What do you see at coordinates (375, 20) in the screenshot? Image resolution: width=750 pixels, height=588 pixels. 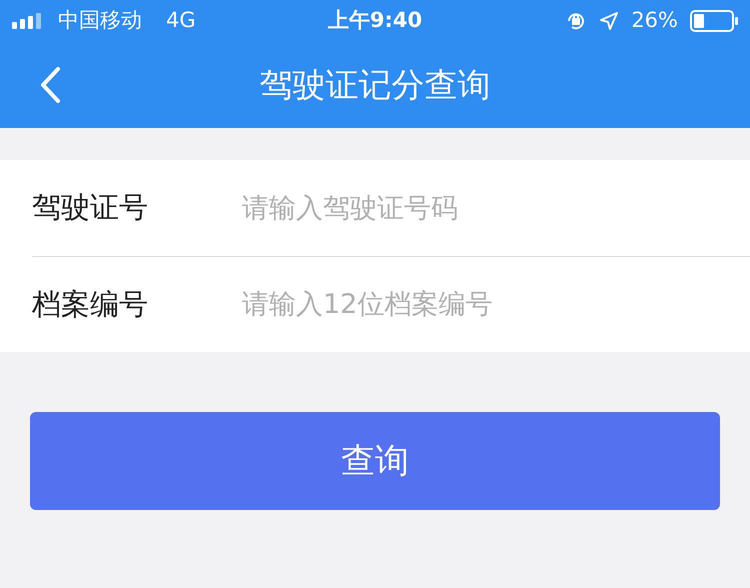 I see `clock-time: 上午9:40` at bounding box center [375, 20].